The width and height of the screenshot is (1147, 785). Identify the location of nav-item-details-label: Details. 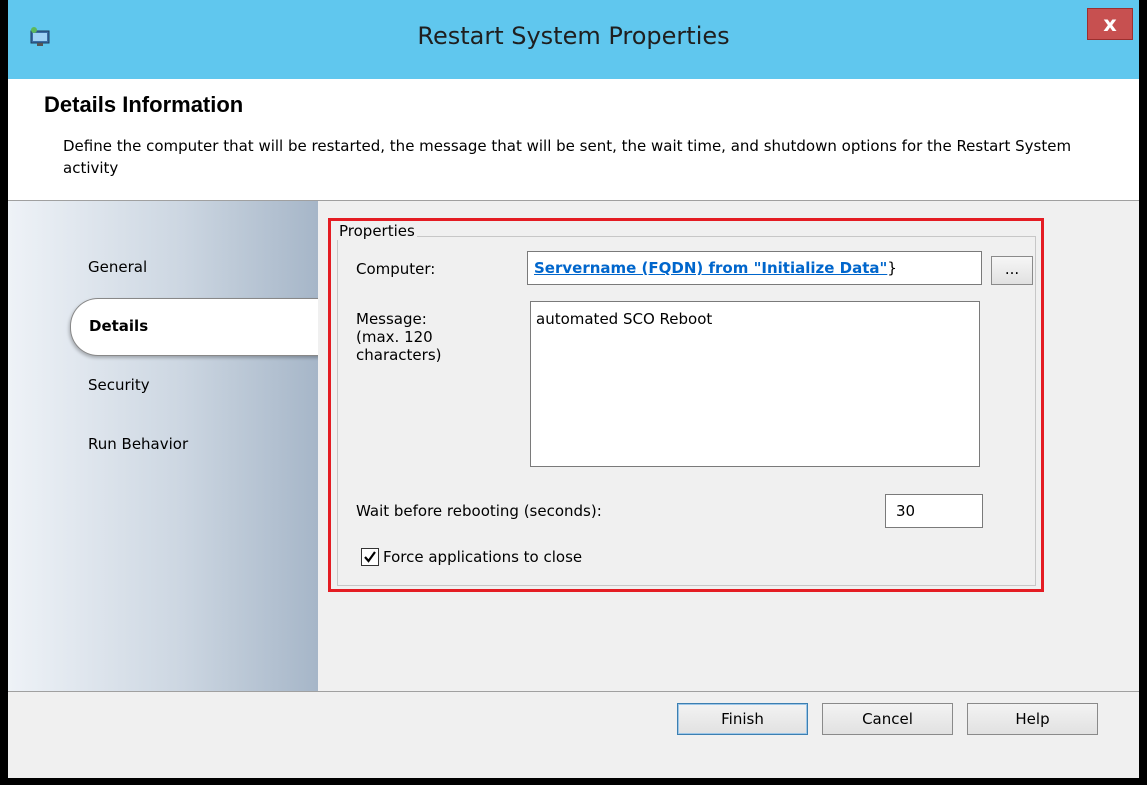
(119, 326).